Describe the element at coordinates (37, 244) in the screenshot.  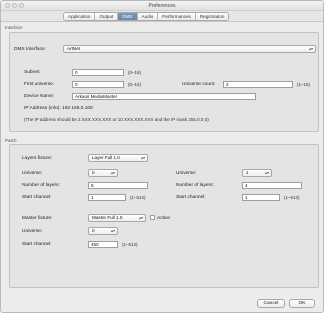
I see `master-start-channel-label: Start channel:` at that location.